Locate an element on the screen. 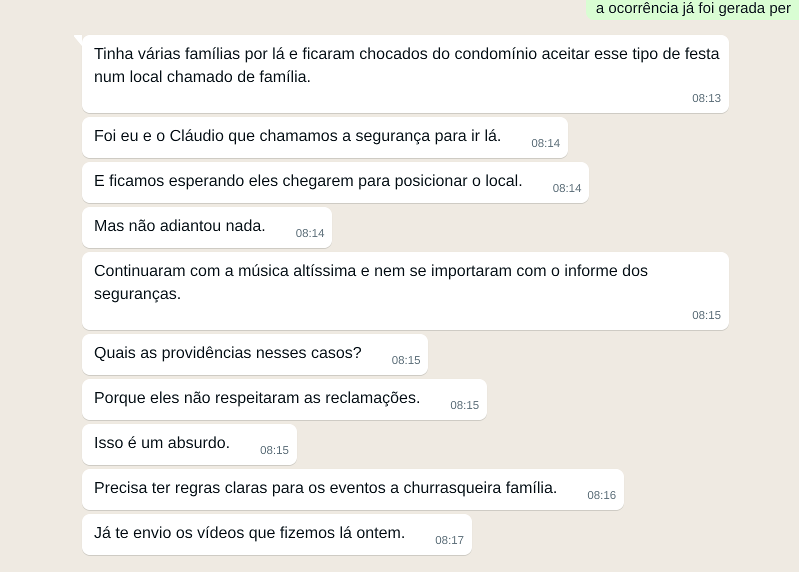 The width and height of the screenshot is (799, 572). message-text: Continuaram com a música altíssima e nem se importaram com o informe dos seguranças. is located at coordinates (371, 283).